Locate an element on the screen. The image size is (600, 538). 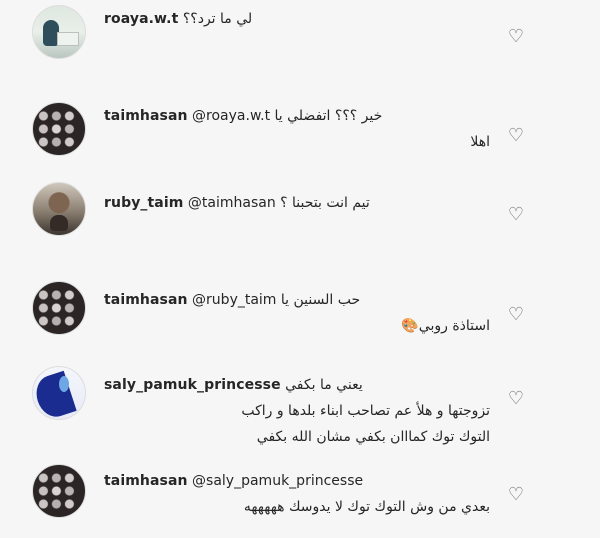
comment-text: حب السنين يا is located at coordinates (320, 300).